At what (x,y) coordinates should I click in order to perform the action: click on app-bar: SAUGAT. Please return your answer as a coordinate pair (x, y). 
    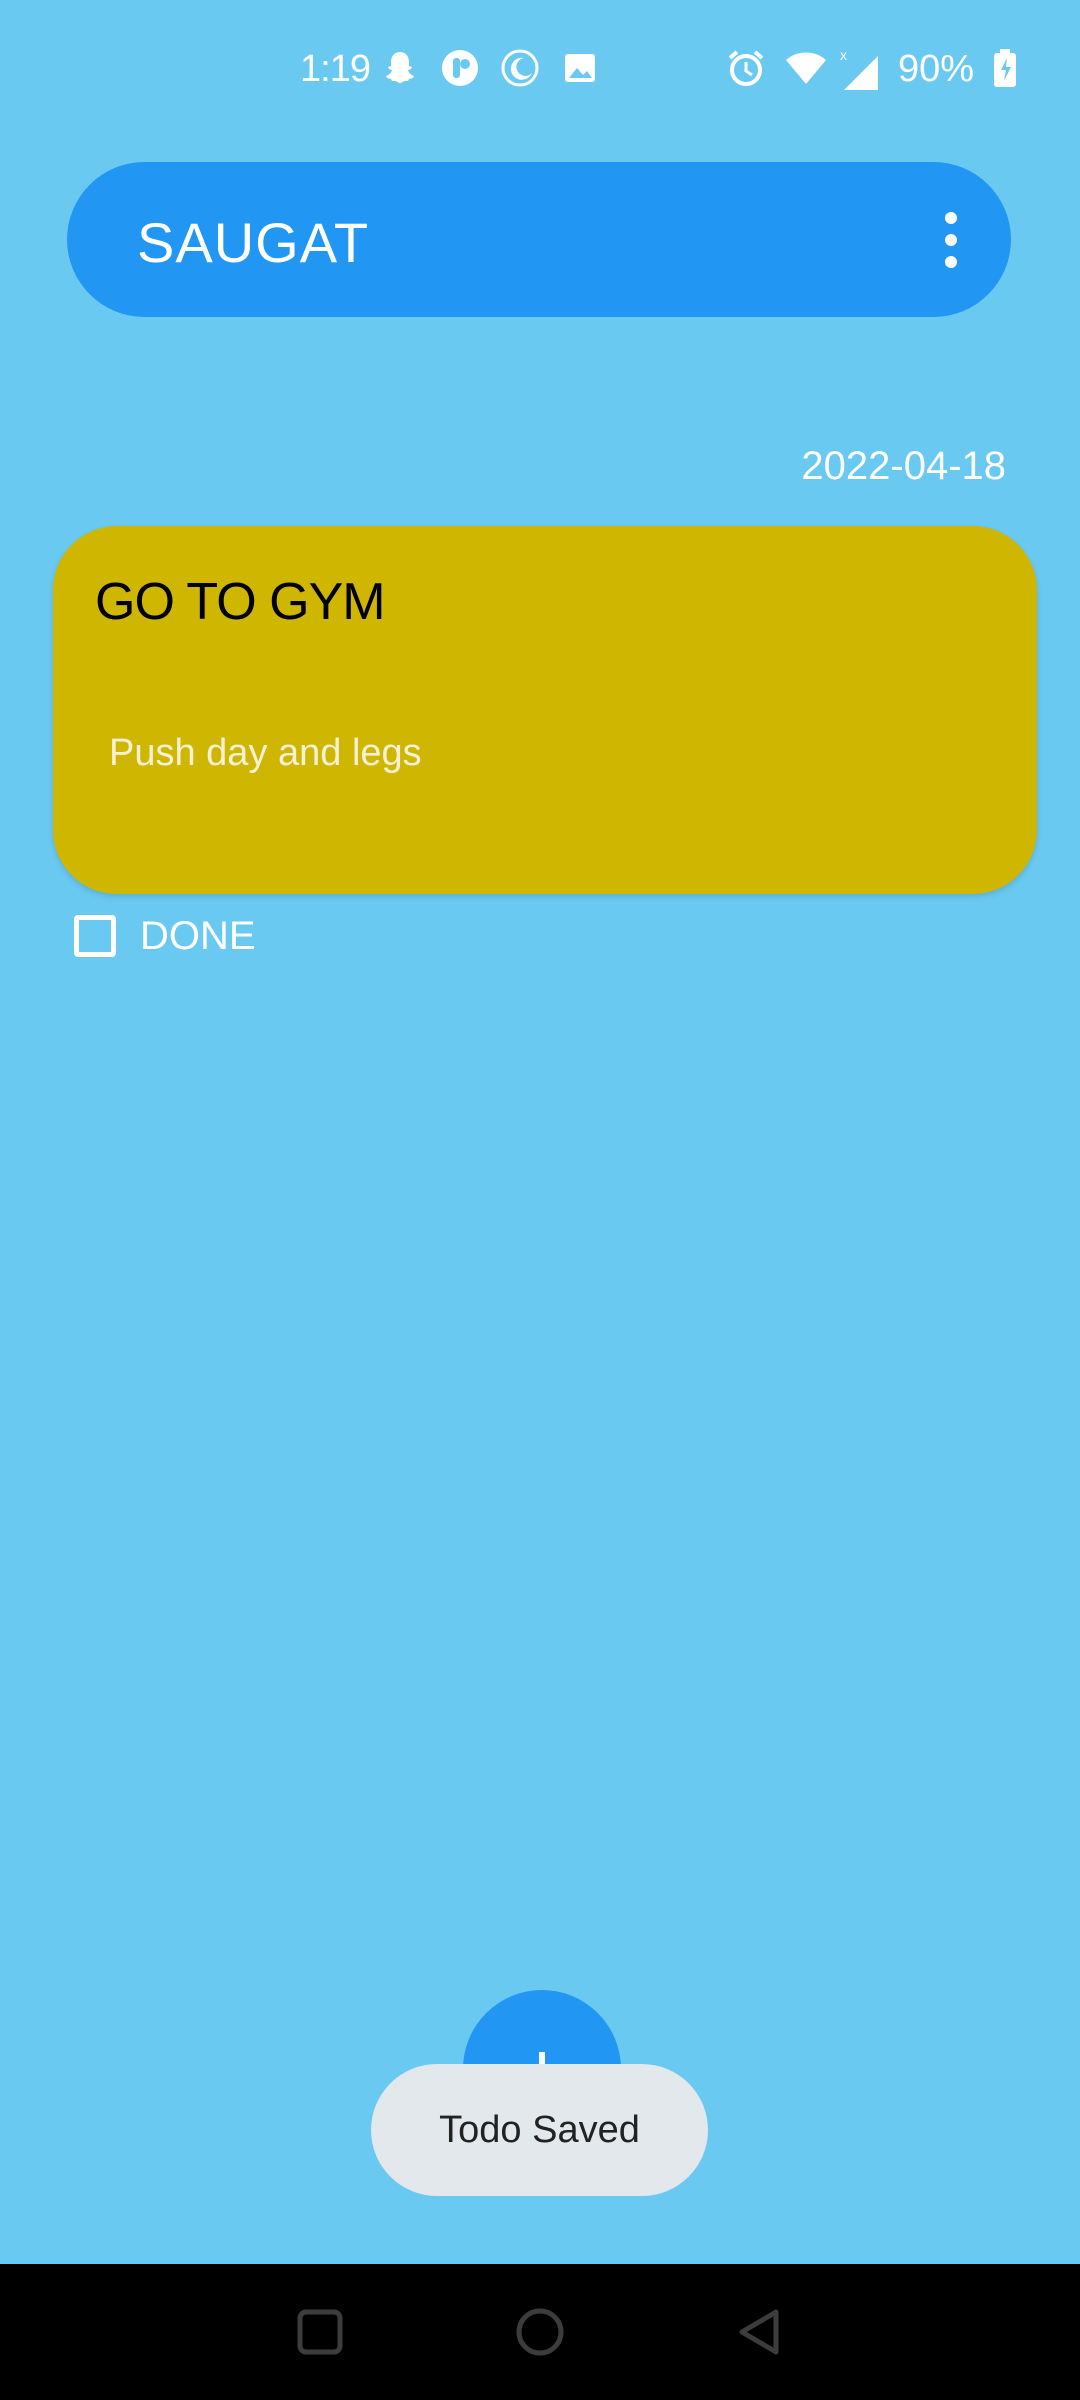
    Looking at the image, I should click on (539, 239).